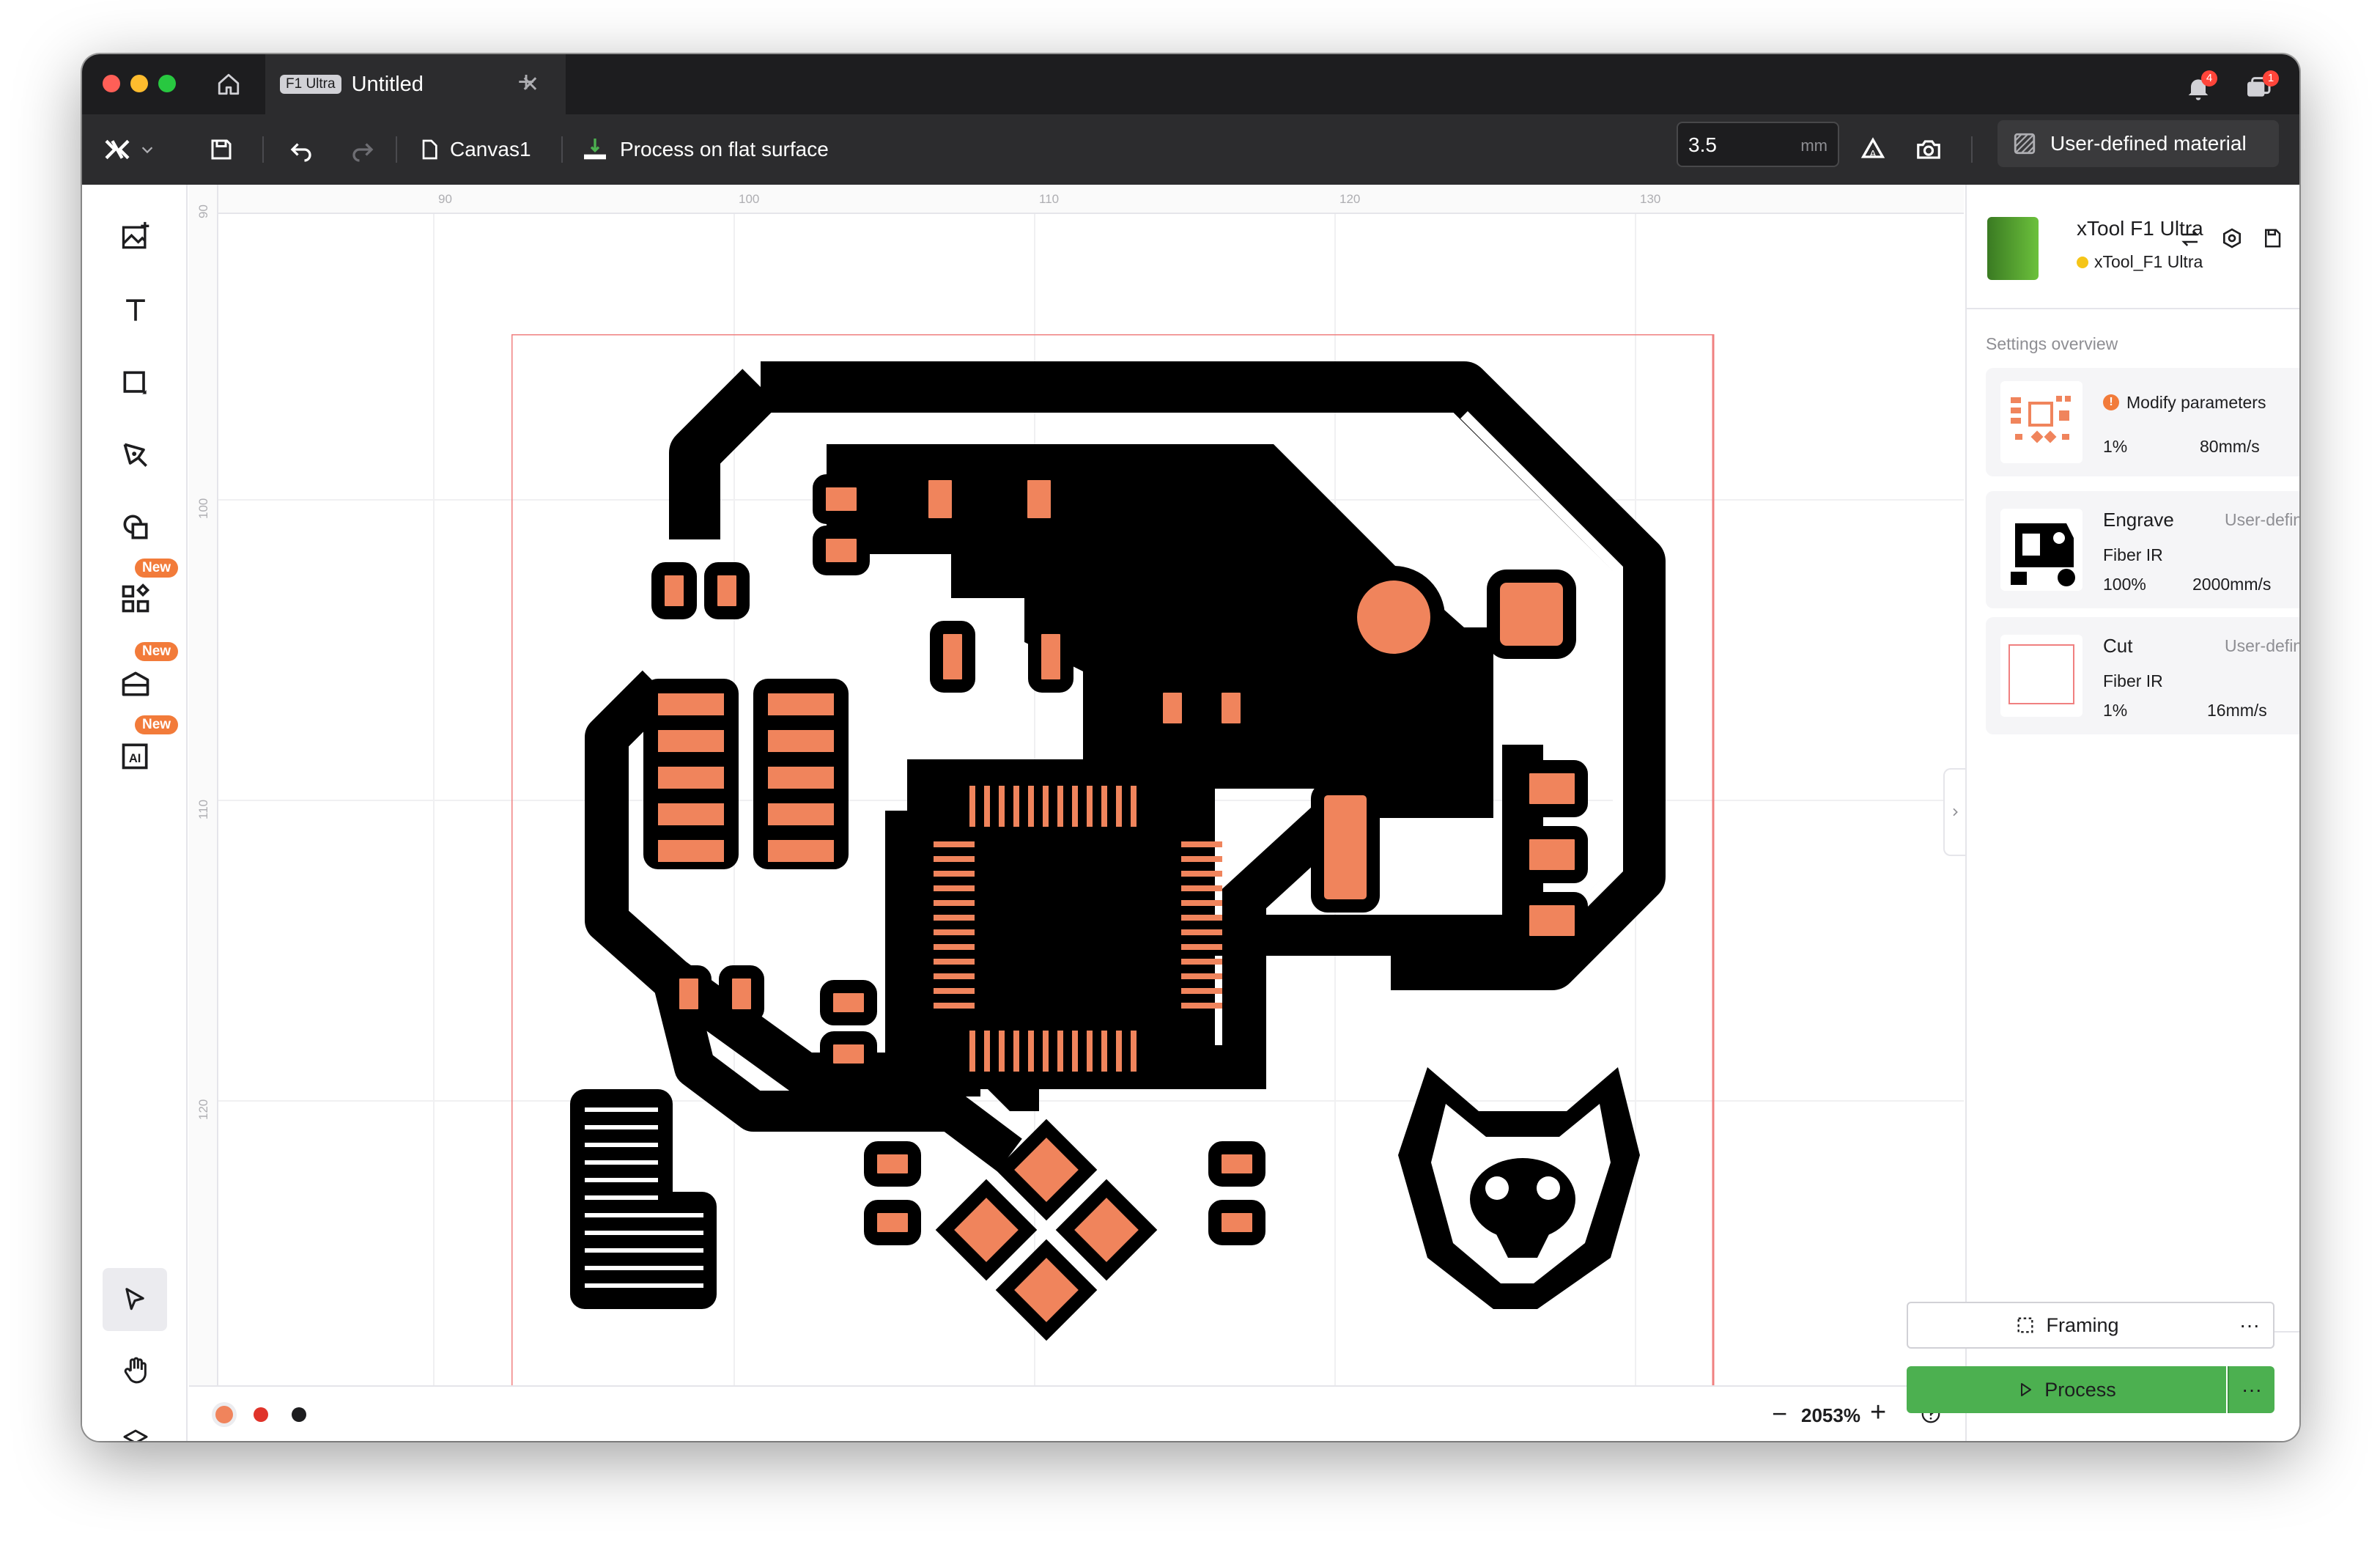  Describe the element at coordinates (147, 150) in the screenshot. I see `chevron-down-icon` at that location.